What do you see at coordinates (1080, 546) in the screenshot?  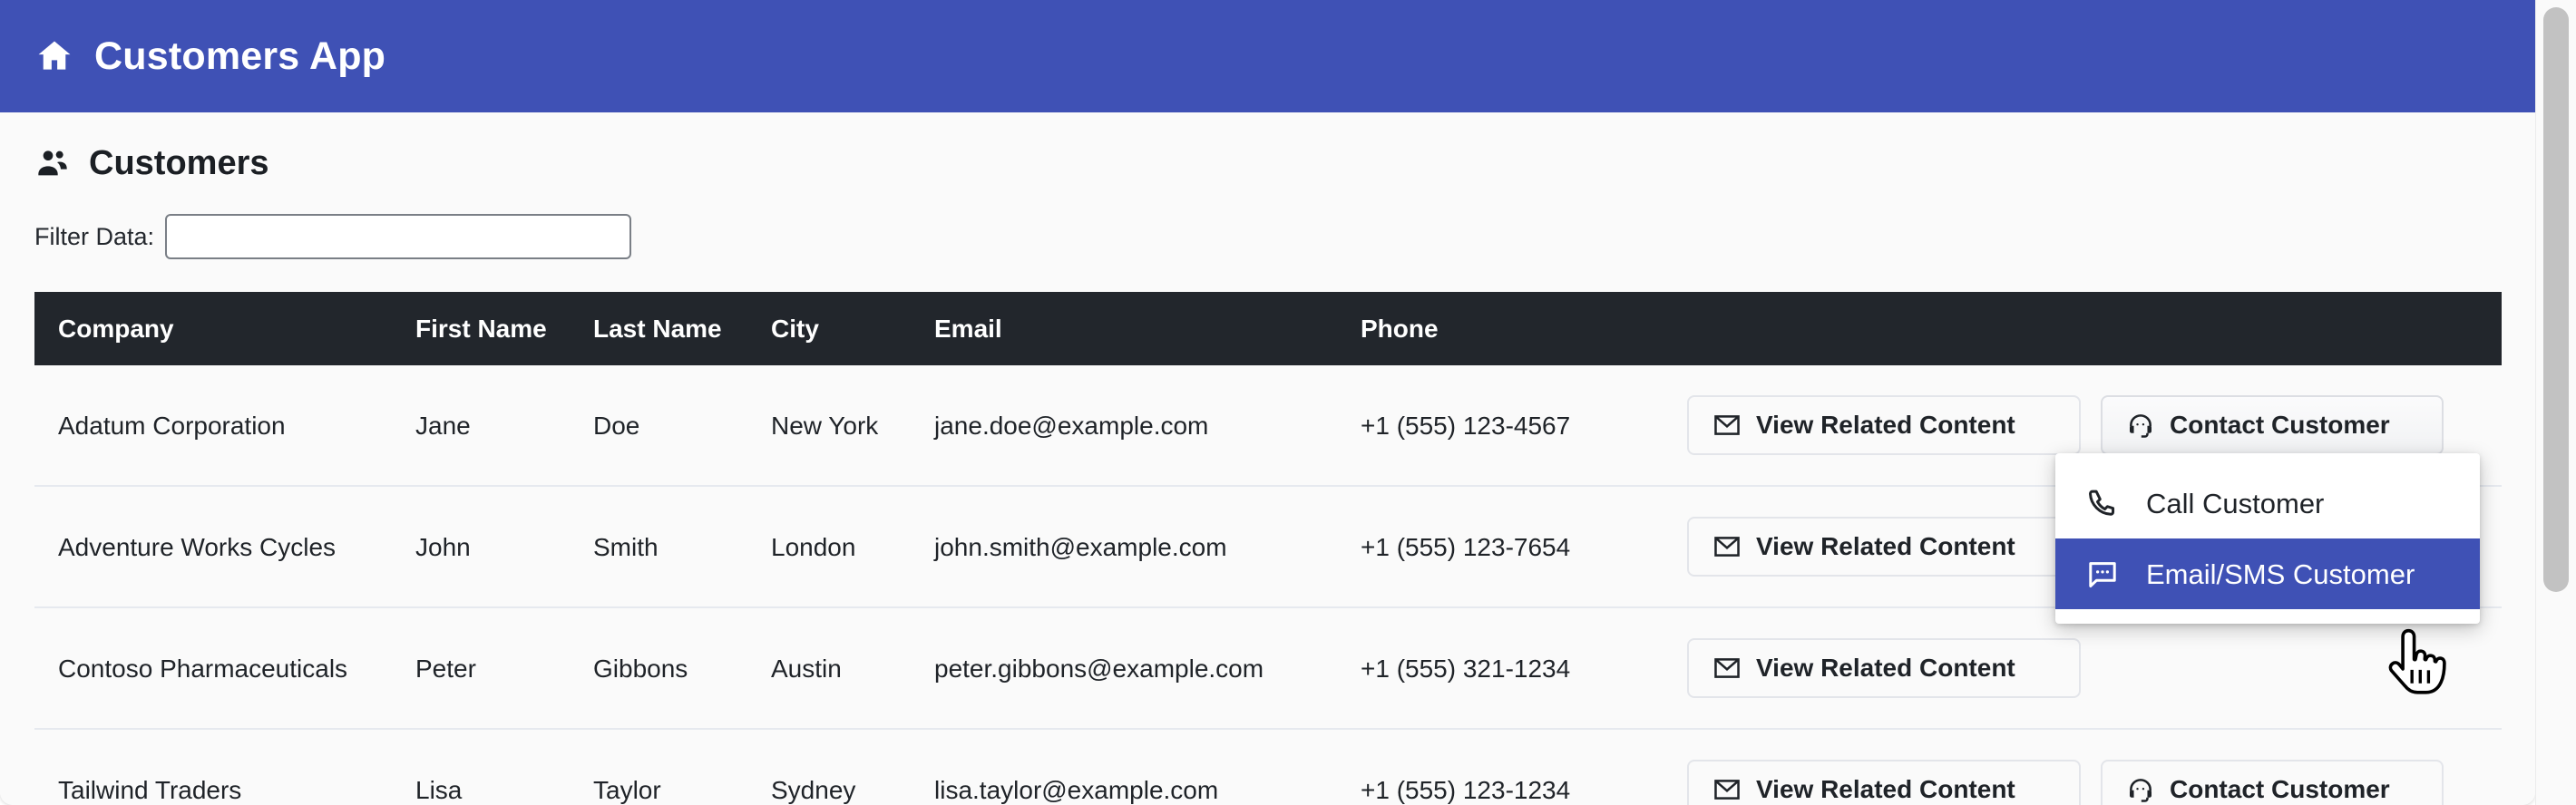 I see `cell-email: john.smith@example.com` at bounding box center [1080, 546].